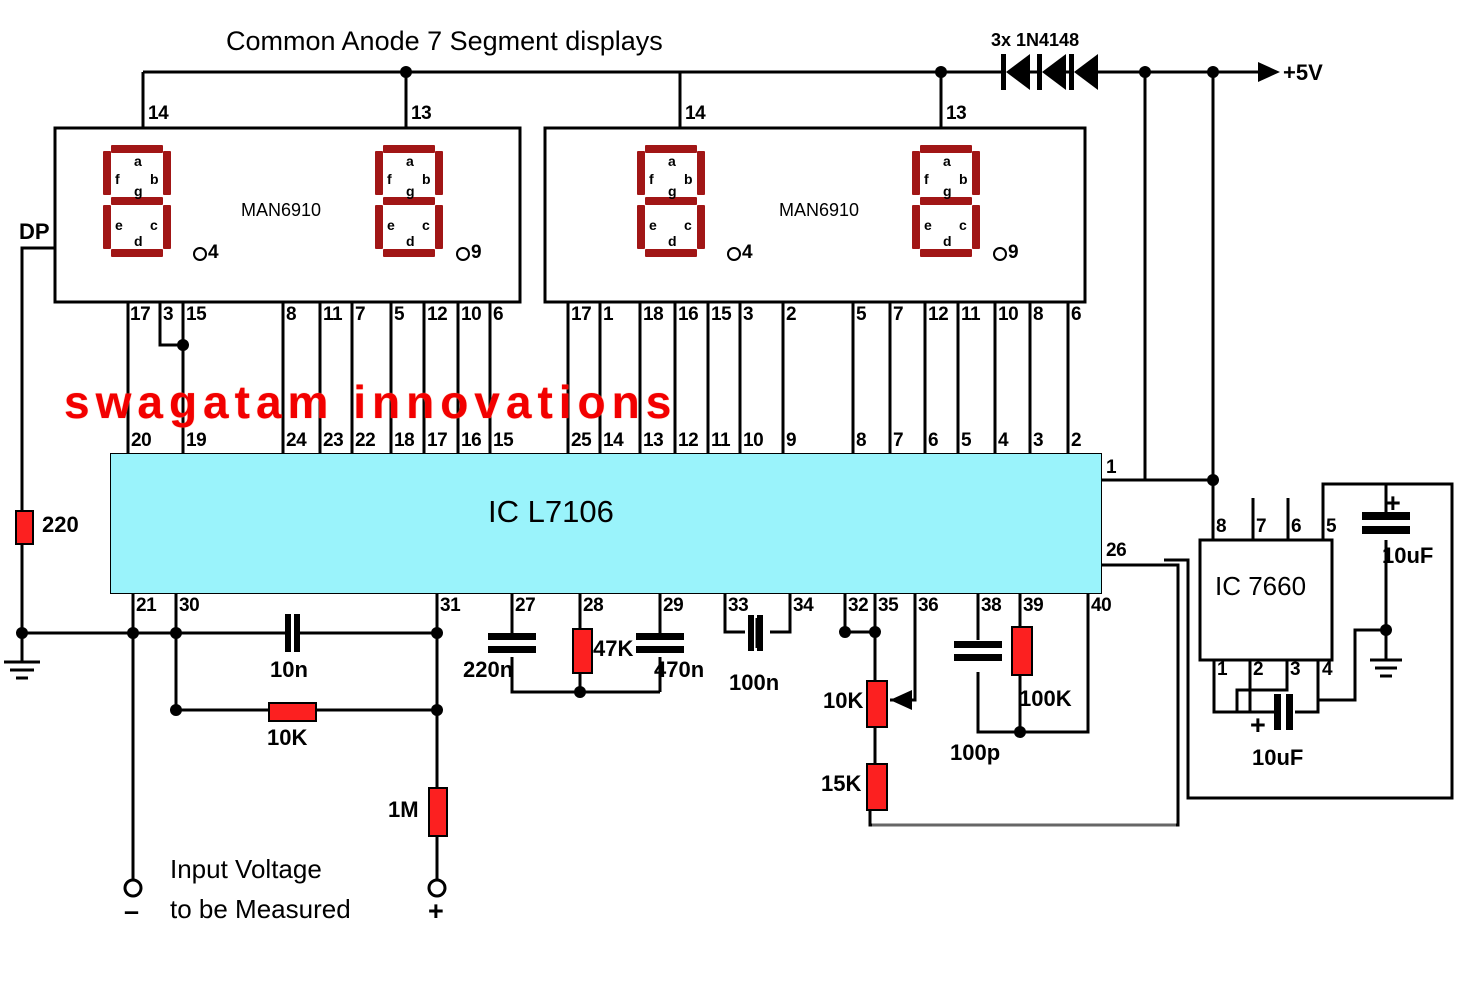 The height and width of the screenshot is (990, 1466). What do you see at coordinates (1278, 757) in the screenshot?
I see `cap-10uf-pump-label: 10uF` at bounding box center [1278, 757].